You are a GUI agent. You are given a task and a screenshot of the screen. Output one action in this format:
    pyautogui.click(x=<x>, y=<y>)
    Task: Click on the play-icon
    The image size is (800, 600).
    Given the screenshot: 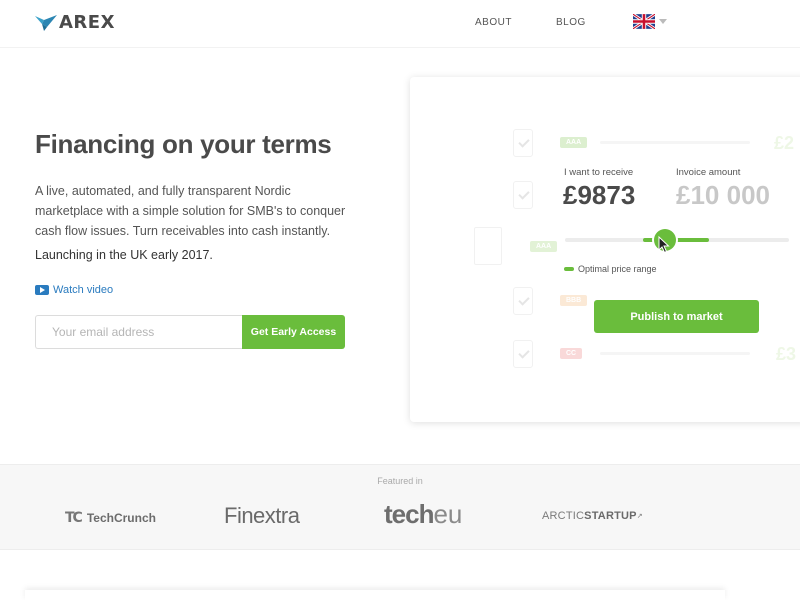 What is the action you would take?
    pyautogui.click(x=42, y=290)
    